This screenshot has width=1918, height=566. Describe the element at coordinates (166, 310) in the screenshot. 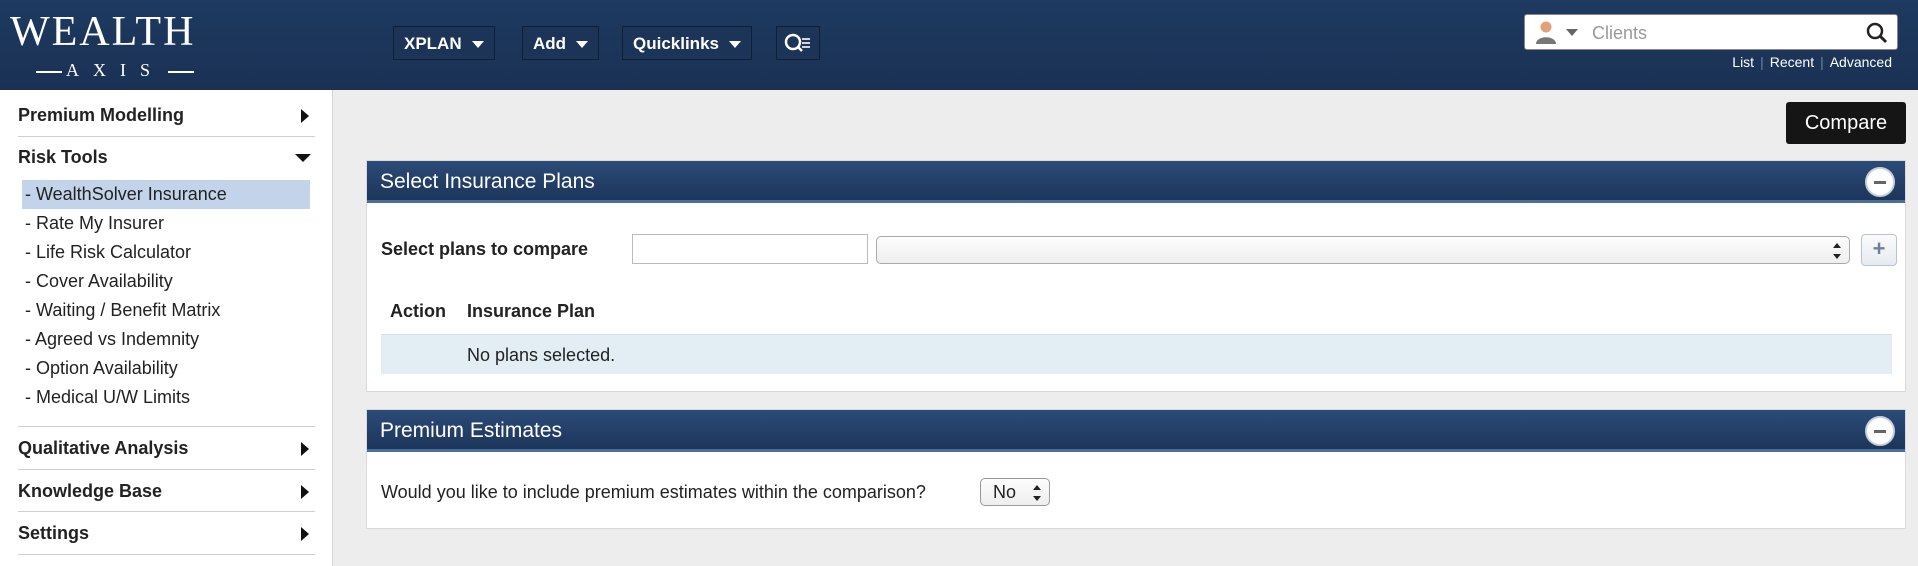

I see `sidebar-item-waiting-benefit-matrix: - Waiting / Benefit Matrix` at that location.